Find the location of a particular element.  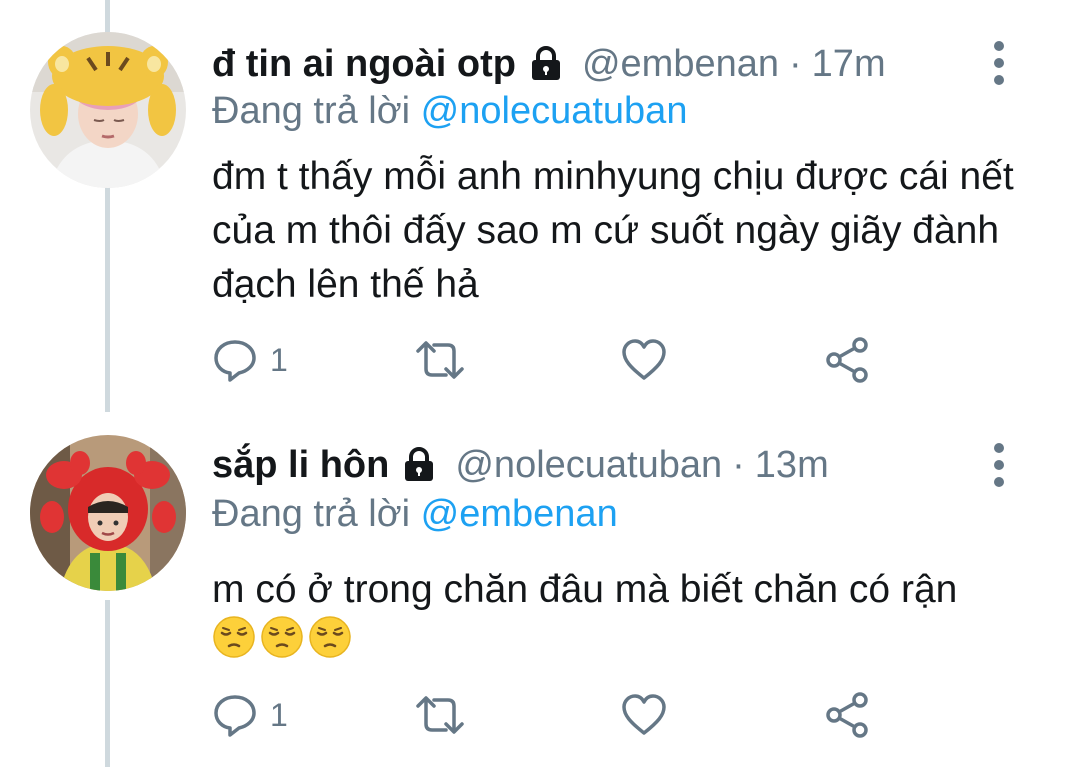

user-handle: @nolecuatuban is located at coordinates (588, 465).